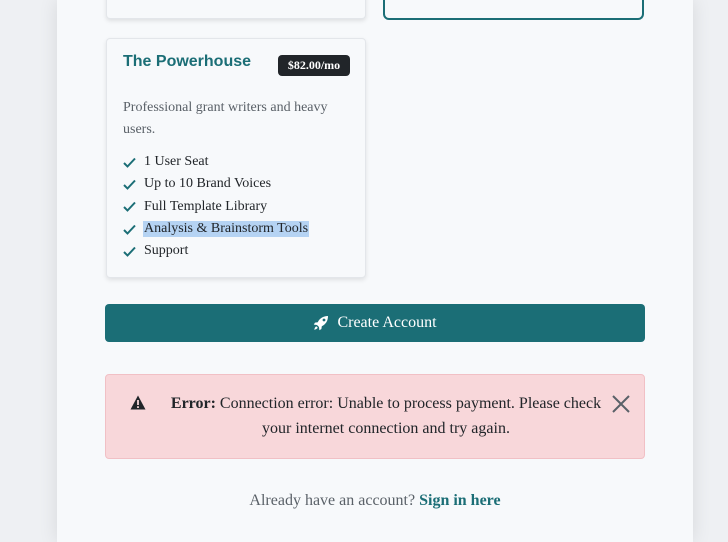 This screenshot has width=728, height=542. I want to click on signin-prompt: Already have an account? Sign in here, so click(375, 501).